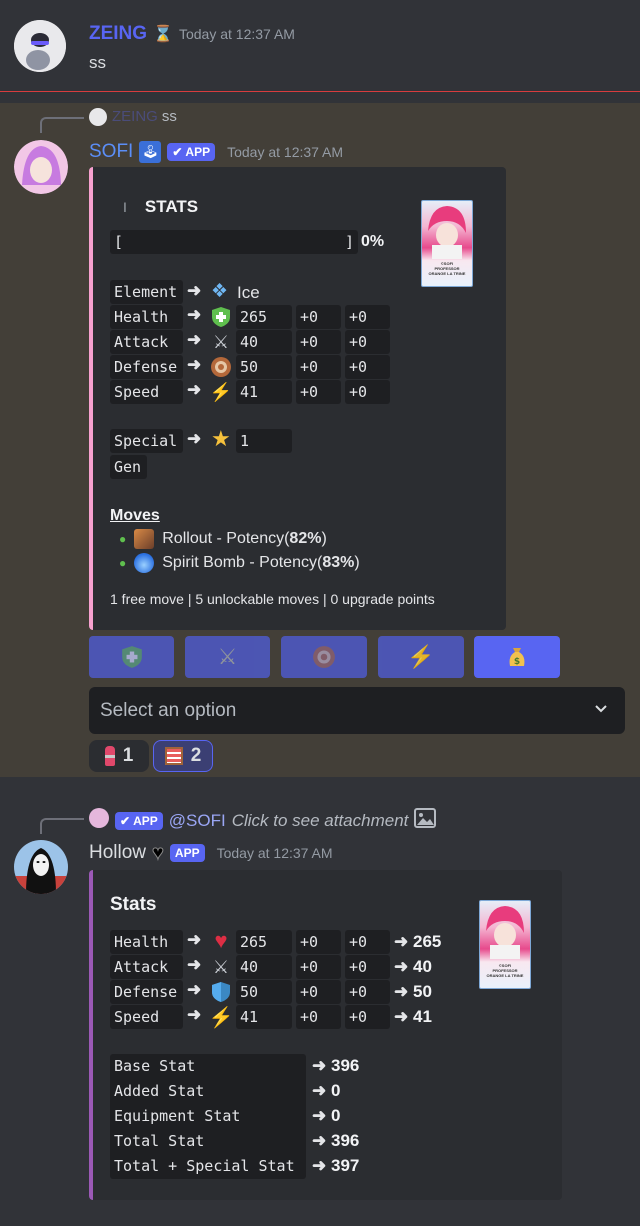  What do you see at coordinates (413, 991) in the screenshot?
I see `stat-total: ➜ 50` at bounding box center [413, 991].